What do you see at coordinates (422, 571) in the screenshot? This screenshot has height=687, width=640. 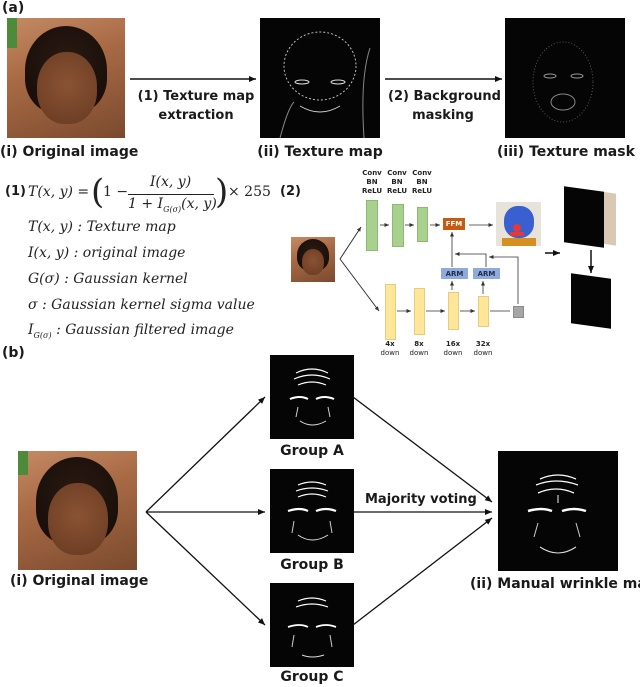 I see `arrow-group-c-to-result` at bounding box center [422, 571].